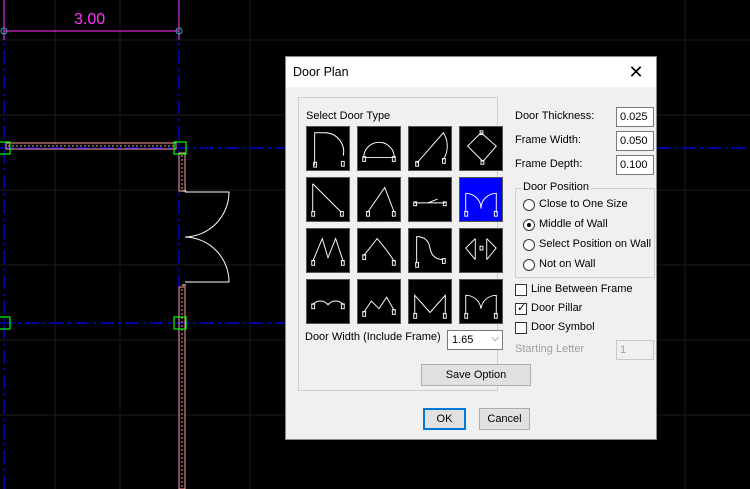 The image size is (750, 489). I want to click on save-option-button: Save Option, so click(476, 375).